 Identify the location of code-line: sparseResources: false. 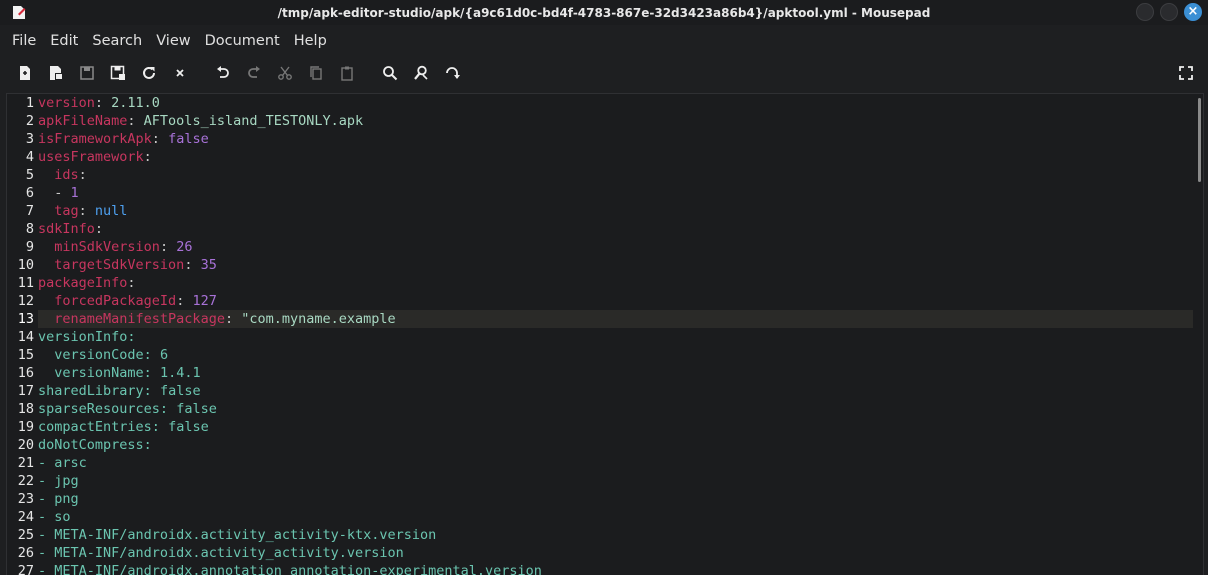
(615, 409).